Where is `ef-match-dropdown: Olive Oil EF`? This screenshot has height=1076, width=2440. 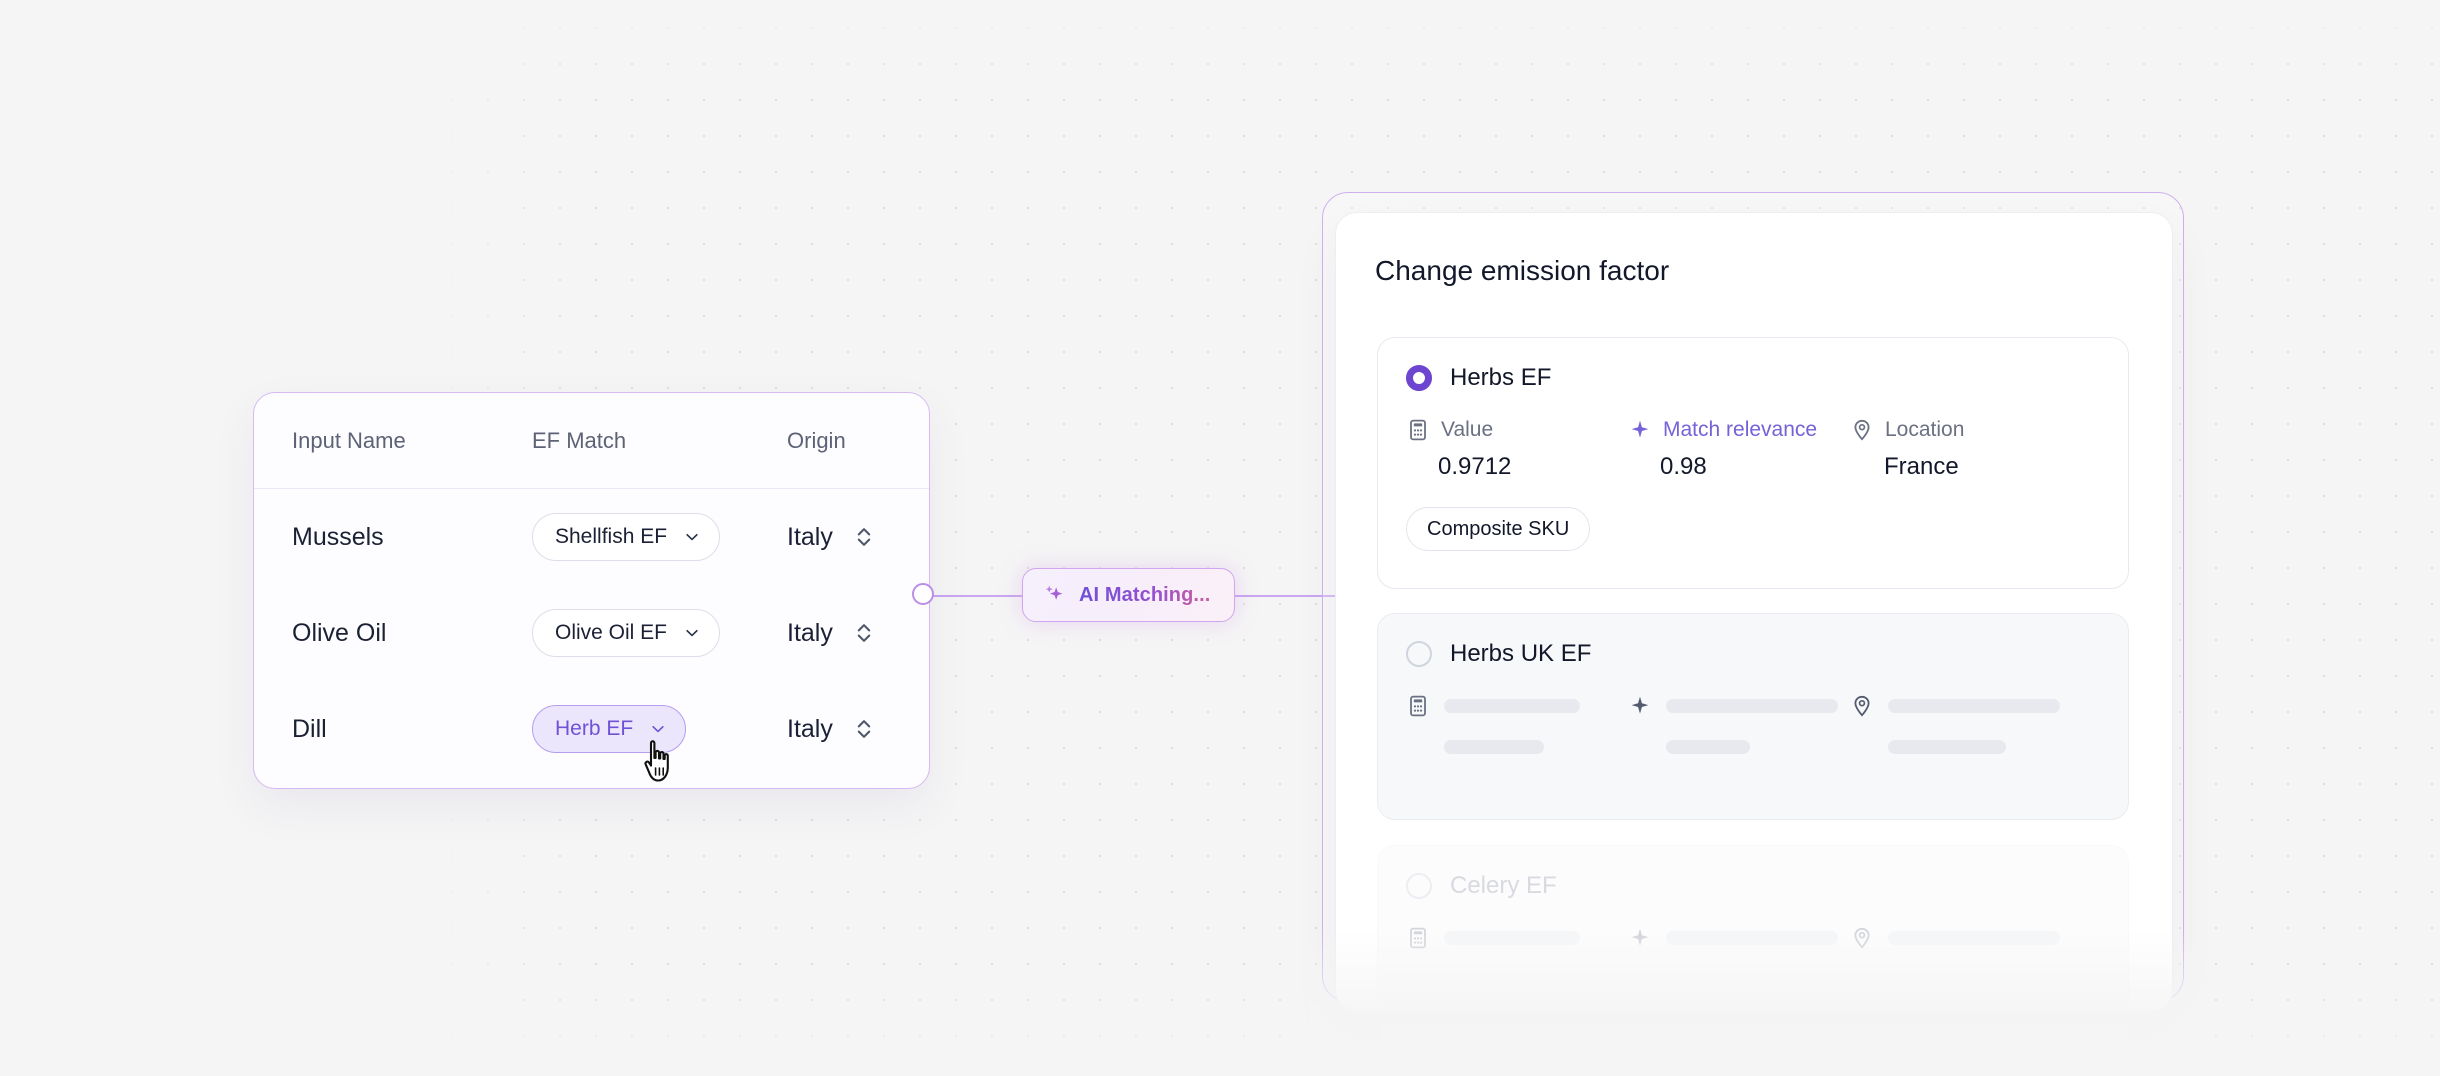
ef-match-dropdown: Olive Oil EF is located at coordinates (626, 633).